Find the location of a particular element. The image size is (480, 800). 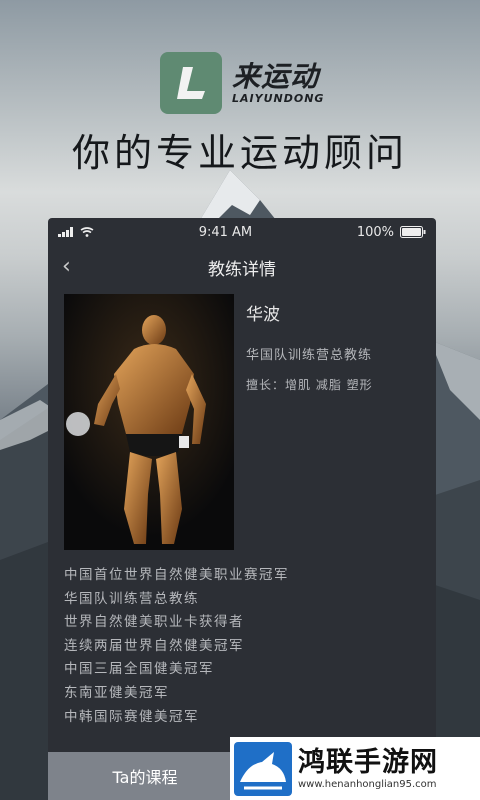

status-bar: 9:41 AM 100% is located at coordinates (242, 232).